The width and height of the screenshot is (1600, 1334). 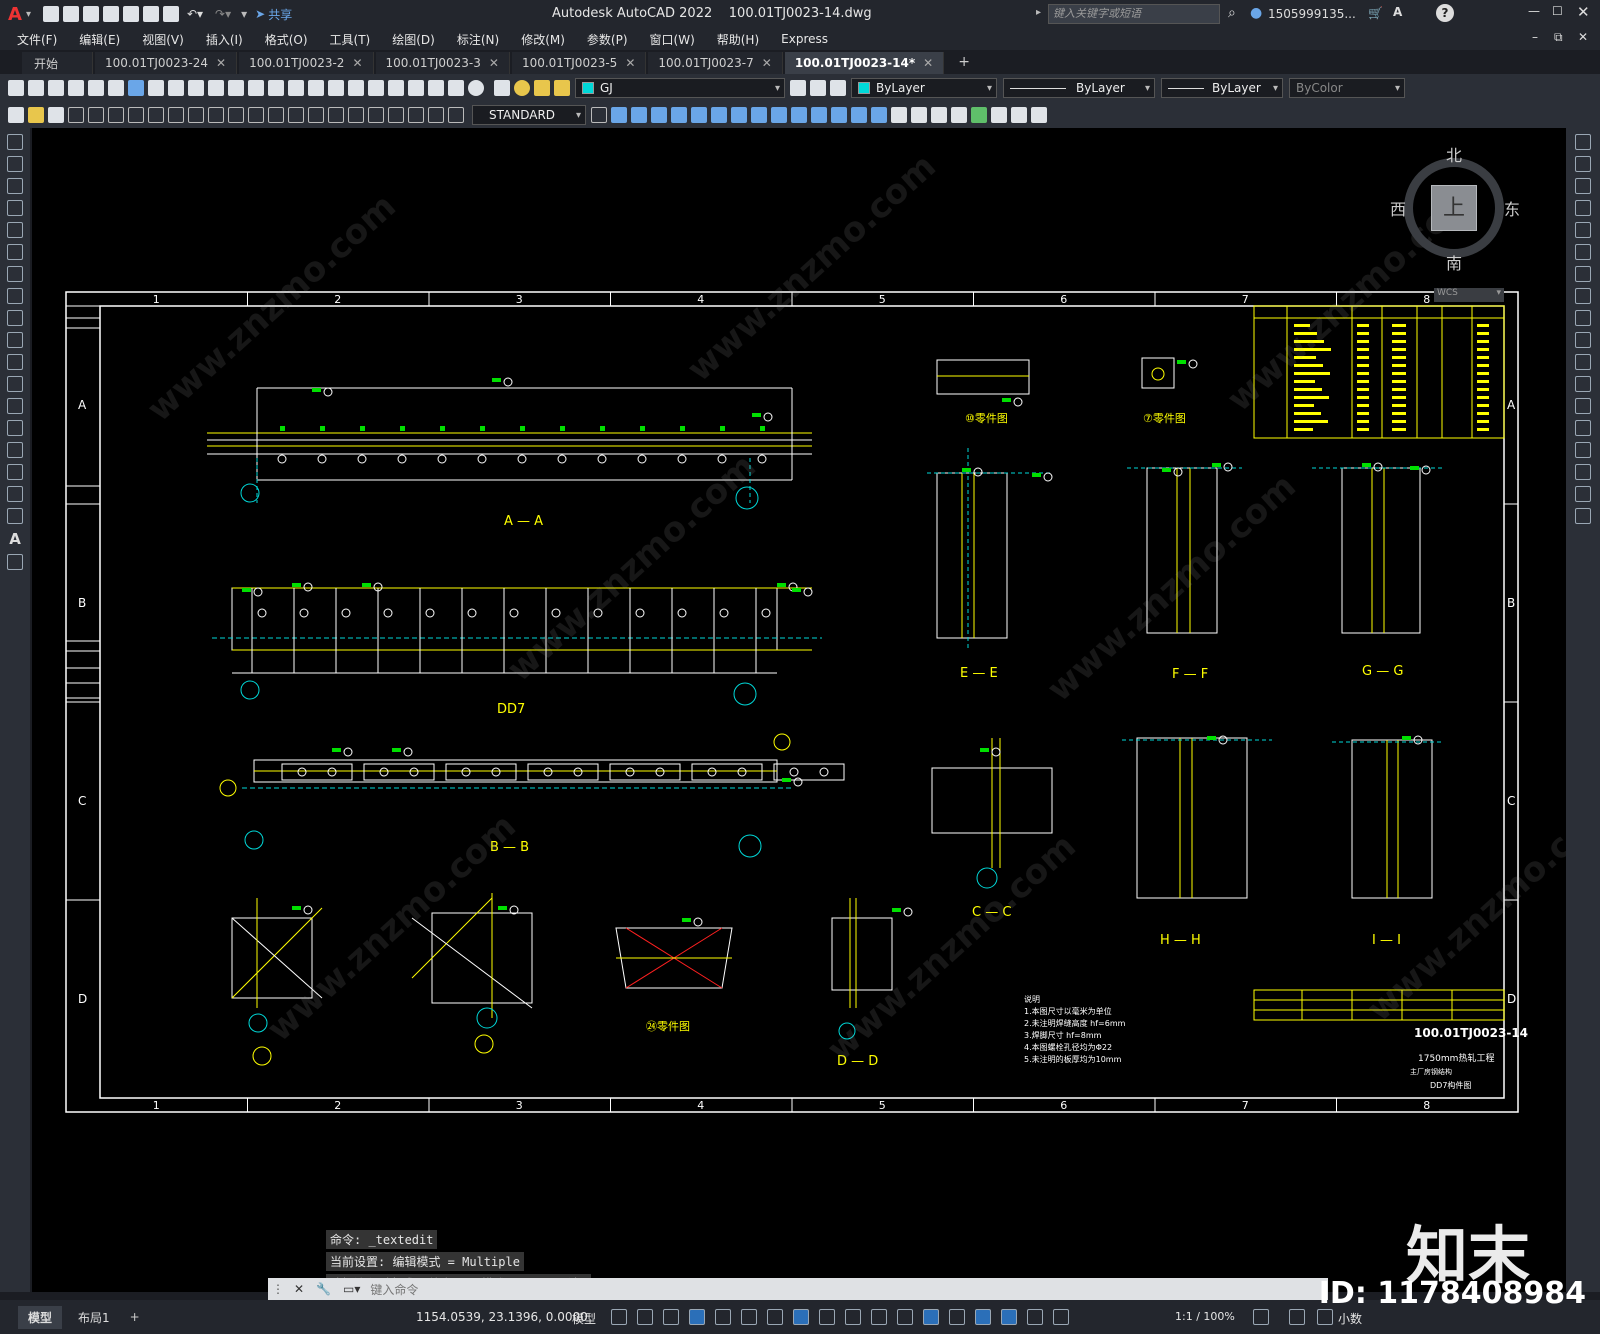 I want to click on subtract-icon, so click(x=859, y=115).